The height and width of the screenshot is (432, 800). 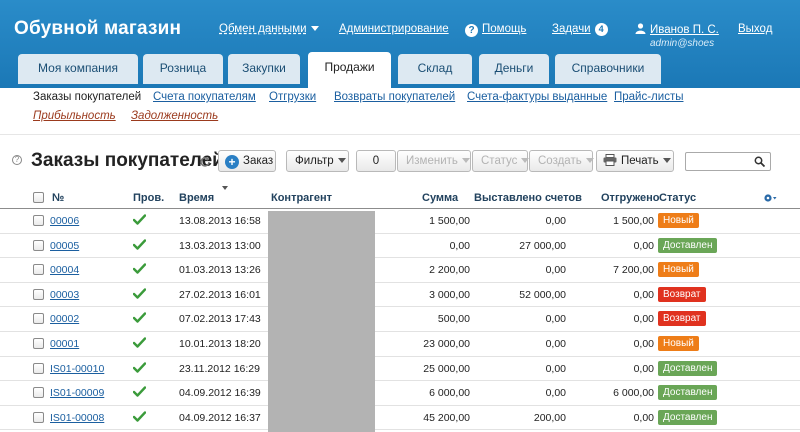 What do you see at coordinates (759, 161) in the screenshot?
I see `search-icon` at bounding box center [759, 161].